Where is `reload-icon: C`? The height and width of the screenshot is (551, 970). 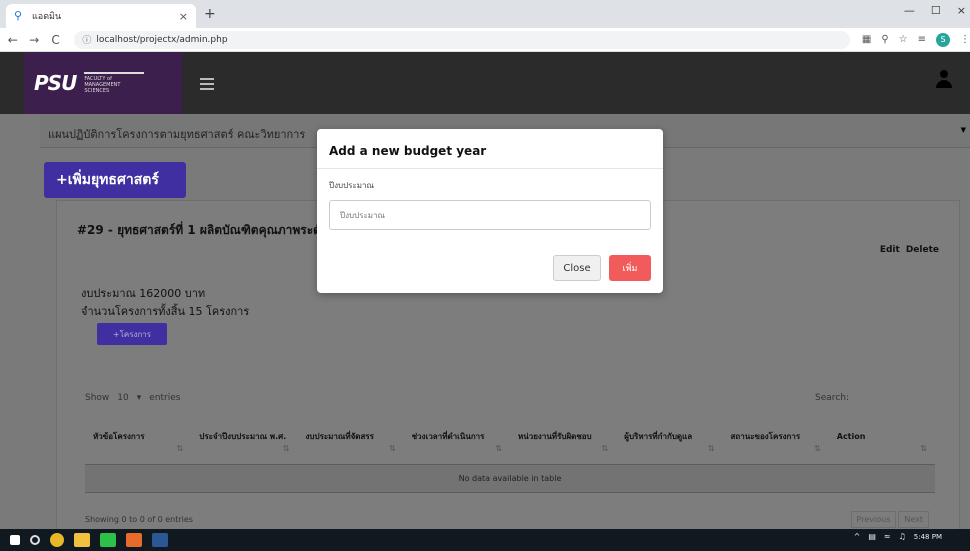
reload-icon: C is located at coordinates (55, 40).